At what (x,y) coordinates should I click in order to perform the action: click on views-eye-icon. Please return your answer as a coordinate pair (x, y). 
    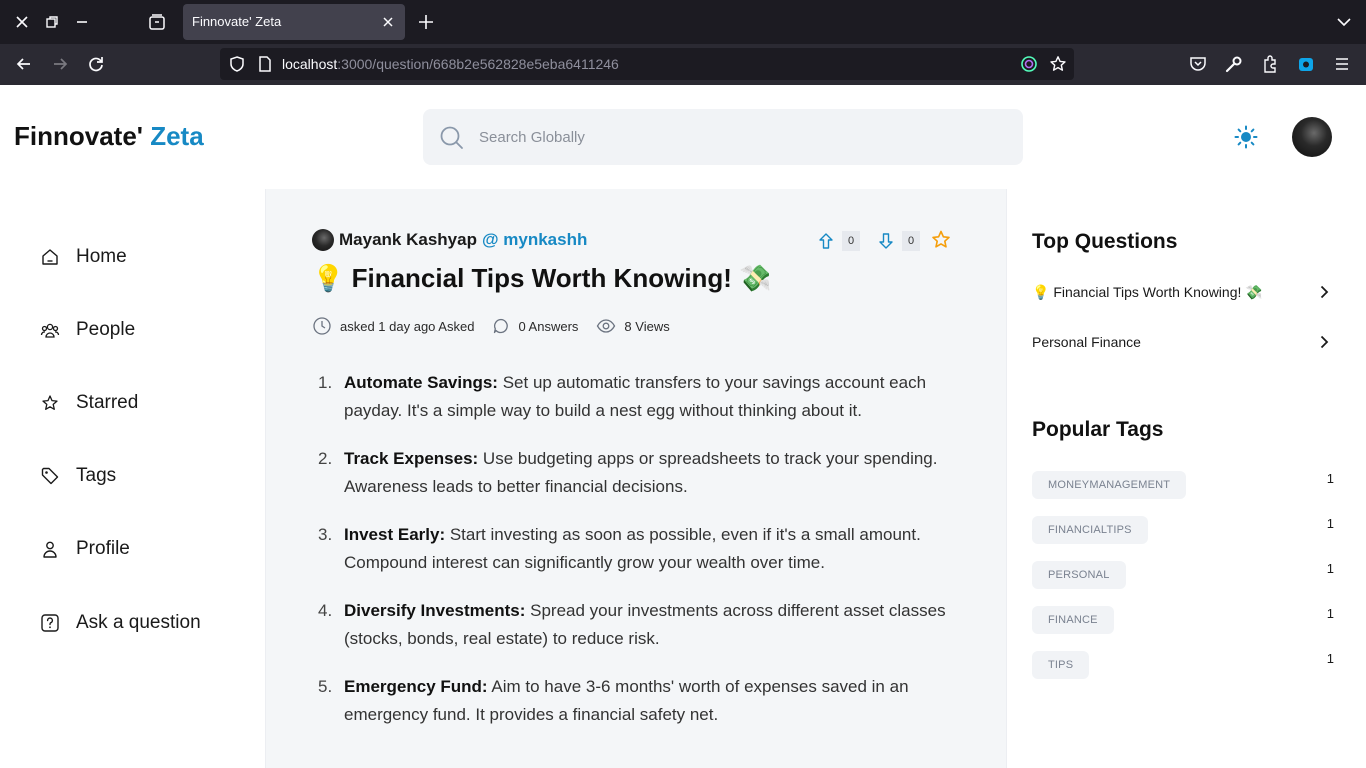
    Looking at the image, I should click on (606, 326).